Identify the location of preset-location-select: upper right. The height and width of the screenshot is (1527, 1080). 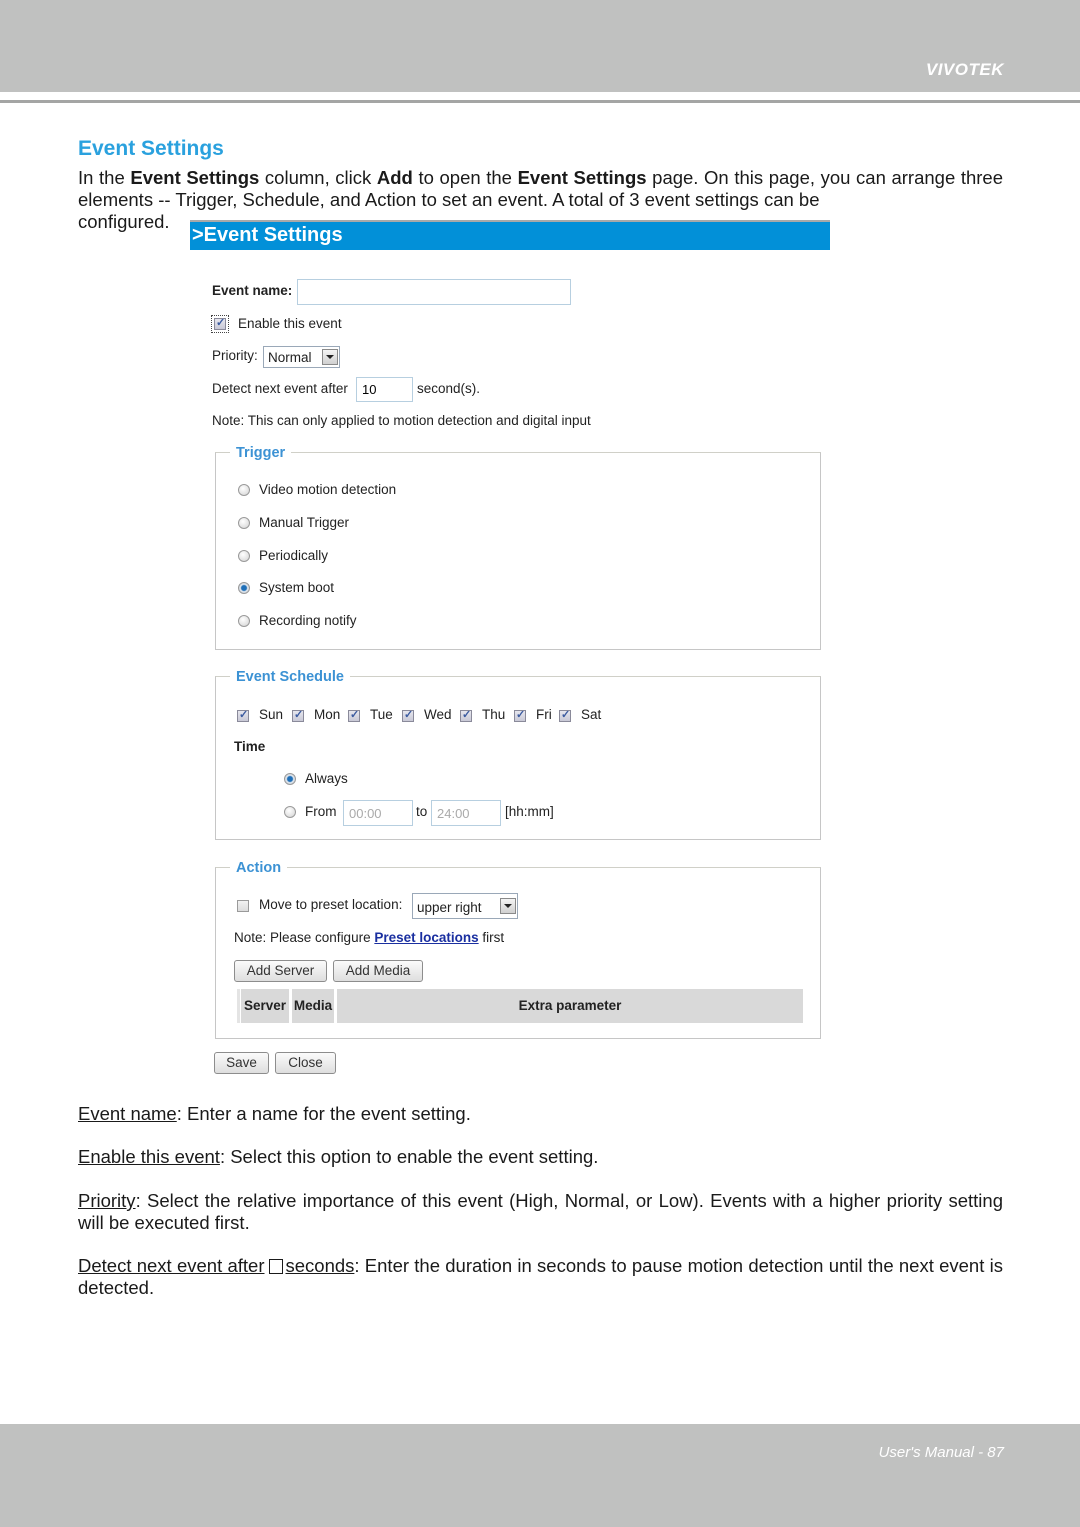
(465, 906).